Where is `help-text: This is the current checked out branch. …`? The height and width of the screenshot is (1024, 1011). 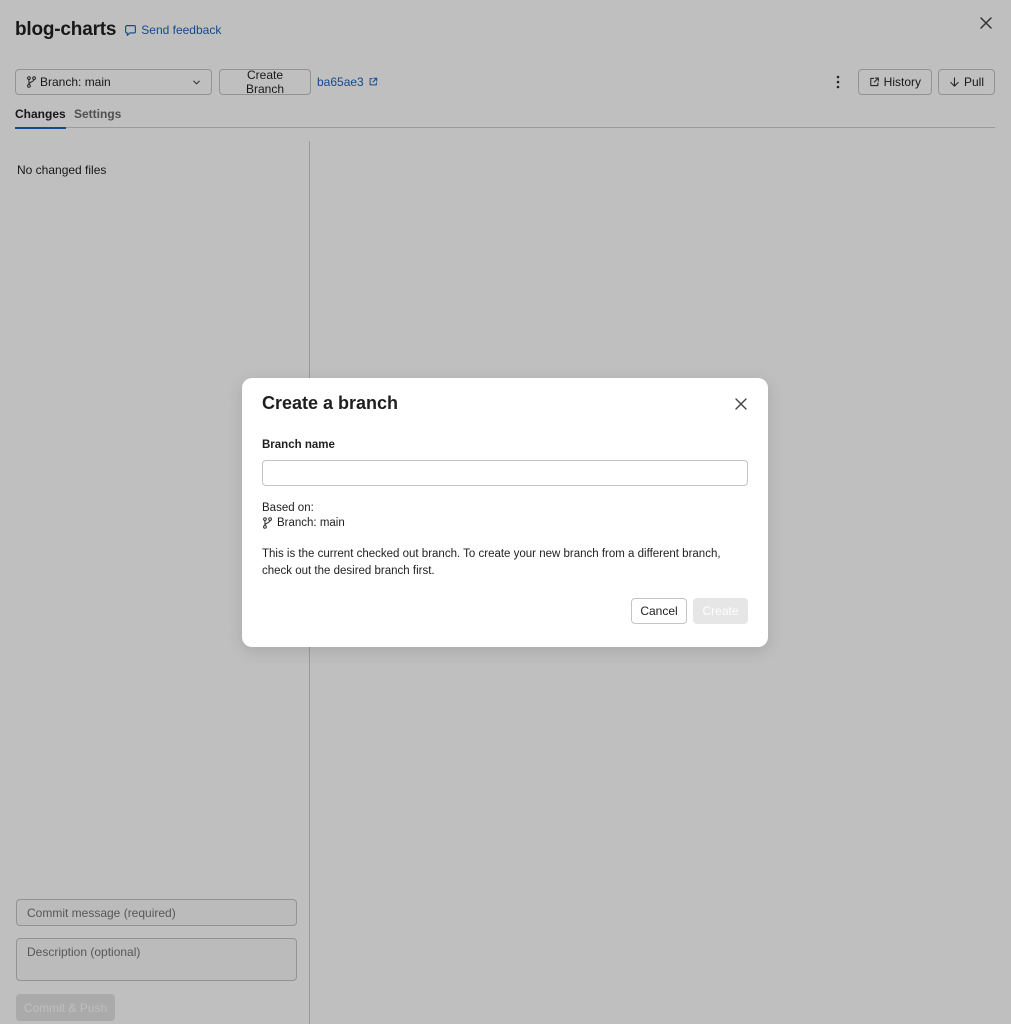 help-text: This is the current checked out branch. … is located at coordinates (491, 562).